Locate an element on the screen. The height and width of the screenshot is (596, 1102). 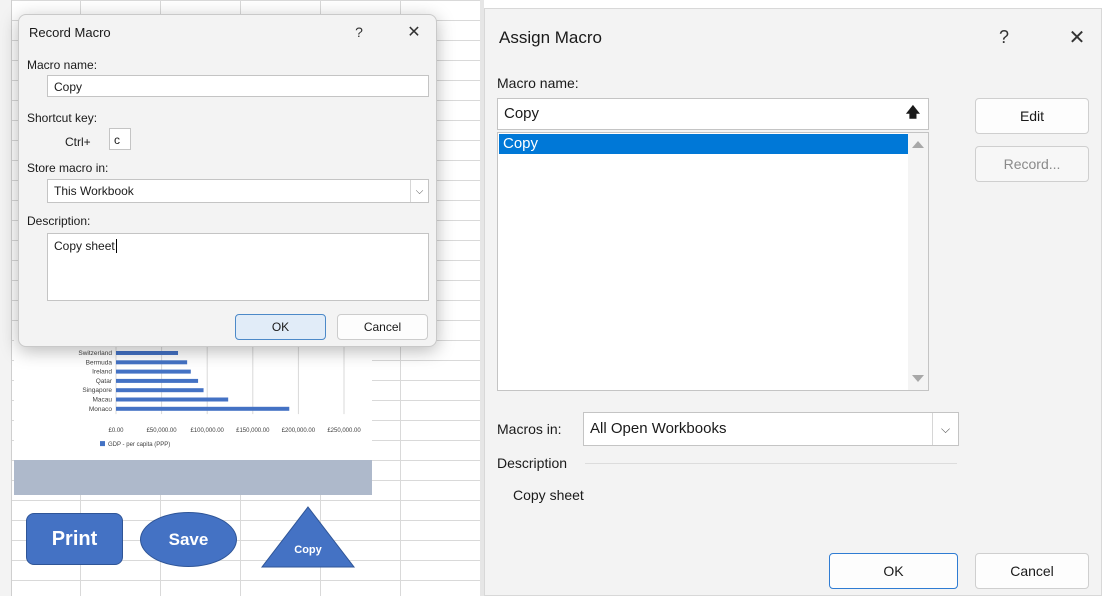
store-macro-select: This Workbook ⌵ is located at coordinates (238, 191).